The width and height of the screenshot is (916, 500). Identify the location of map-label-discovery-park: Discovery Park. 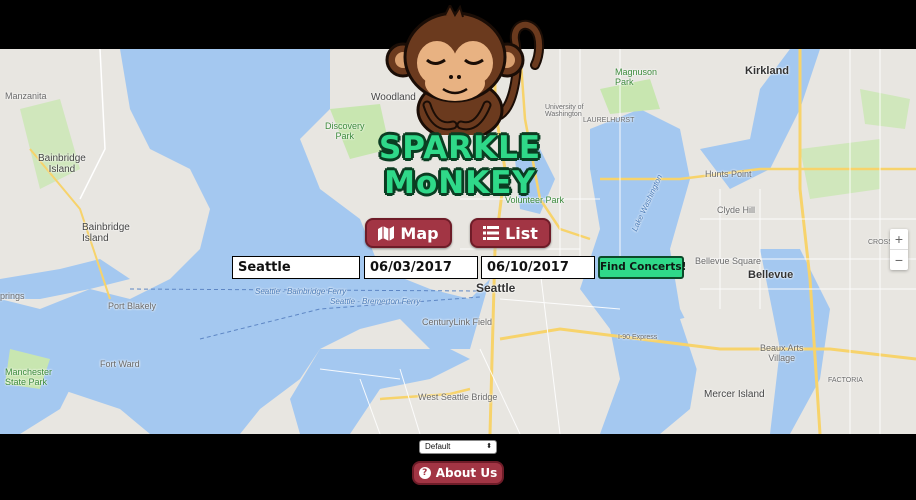
(345, 131).